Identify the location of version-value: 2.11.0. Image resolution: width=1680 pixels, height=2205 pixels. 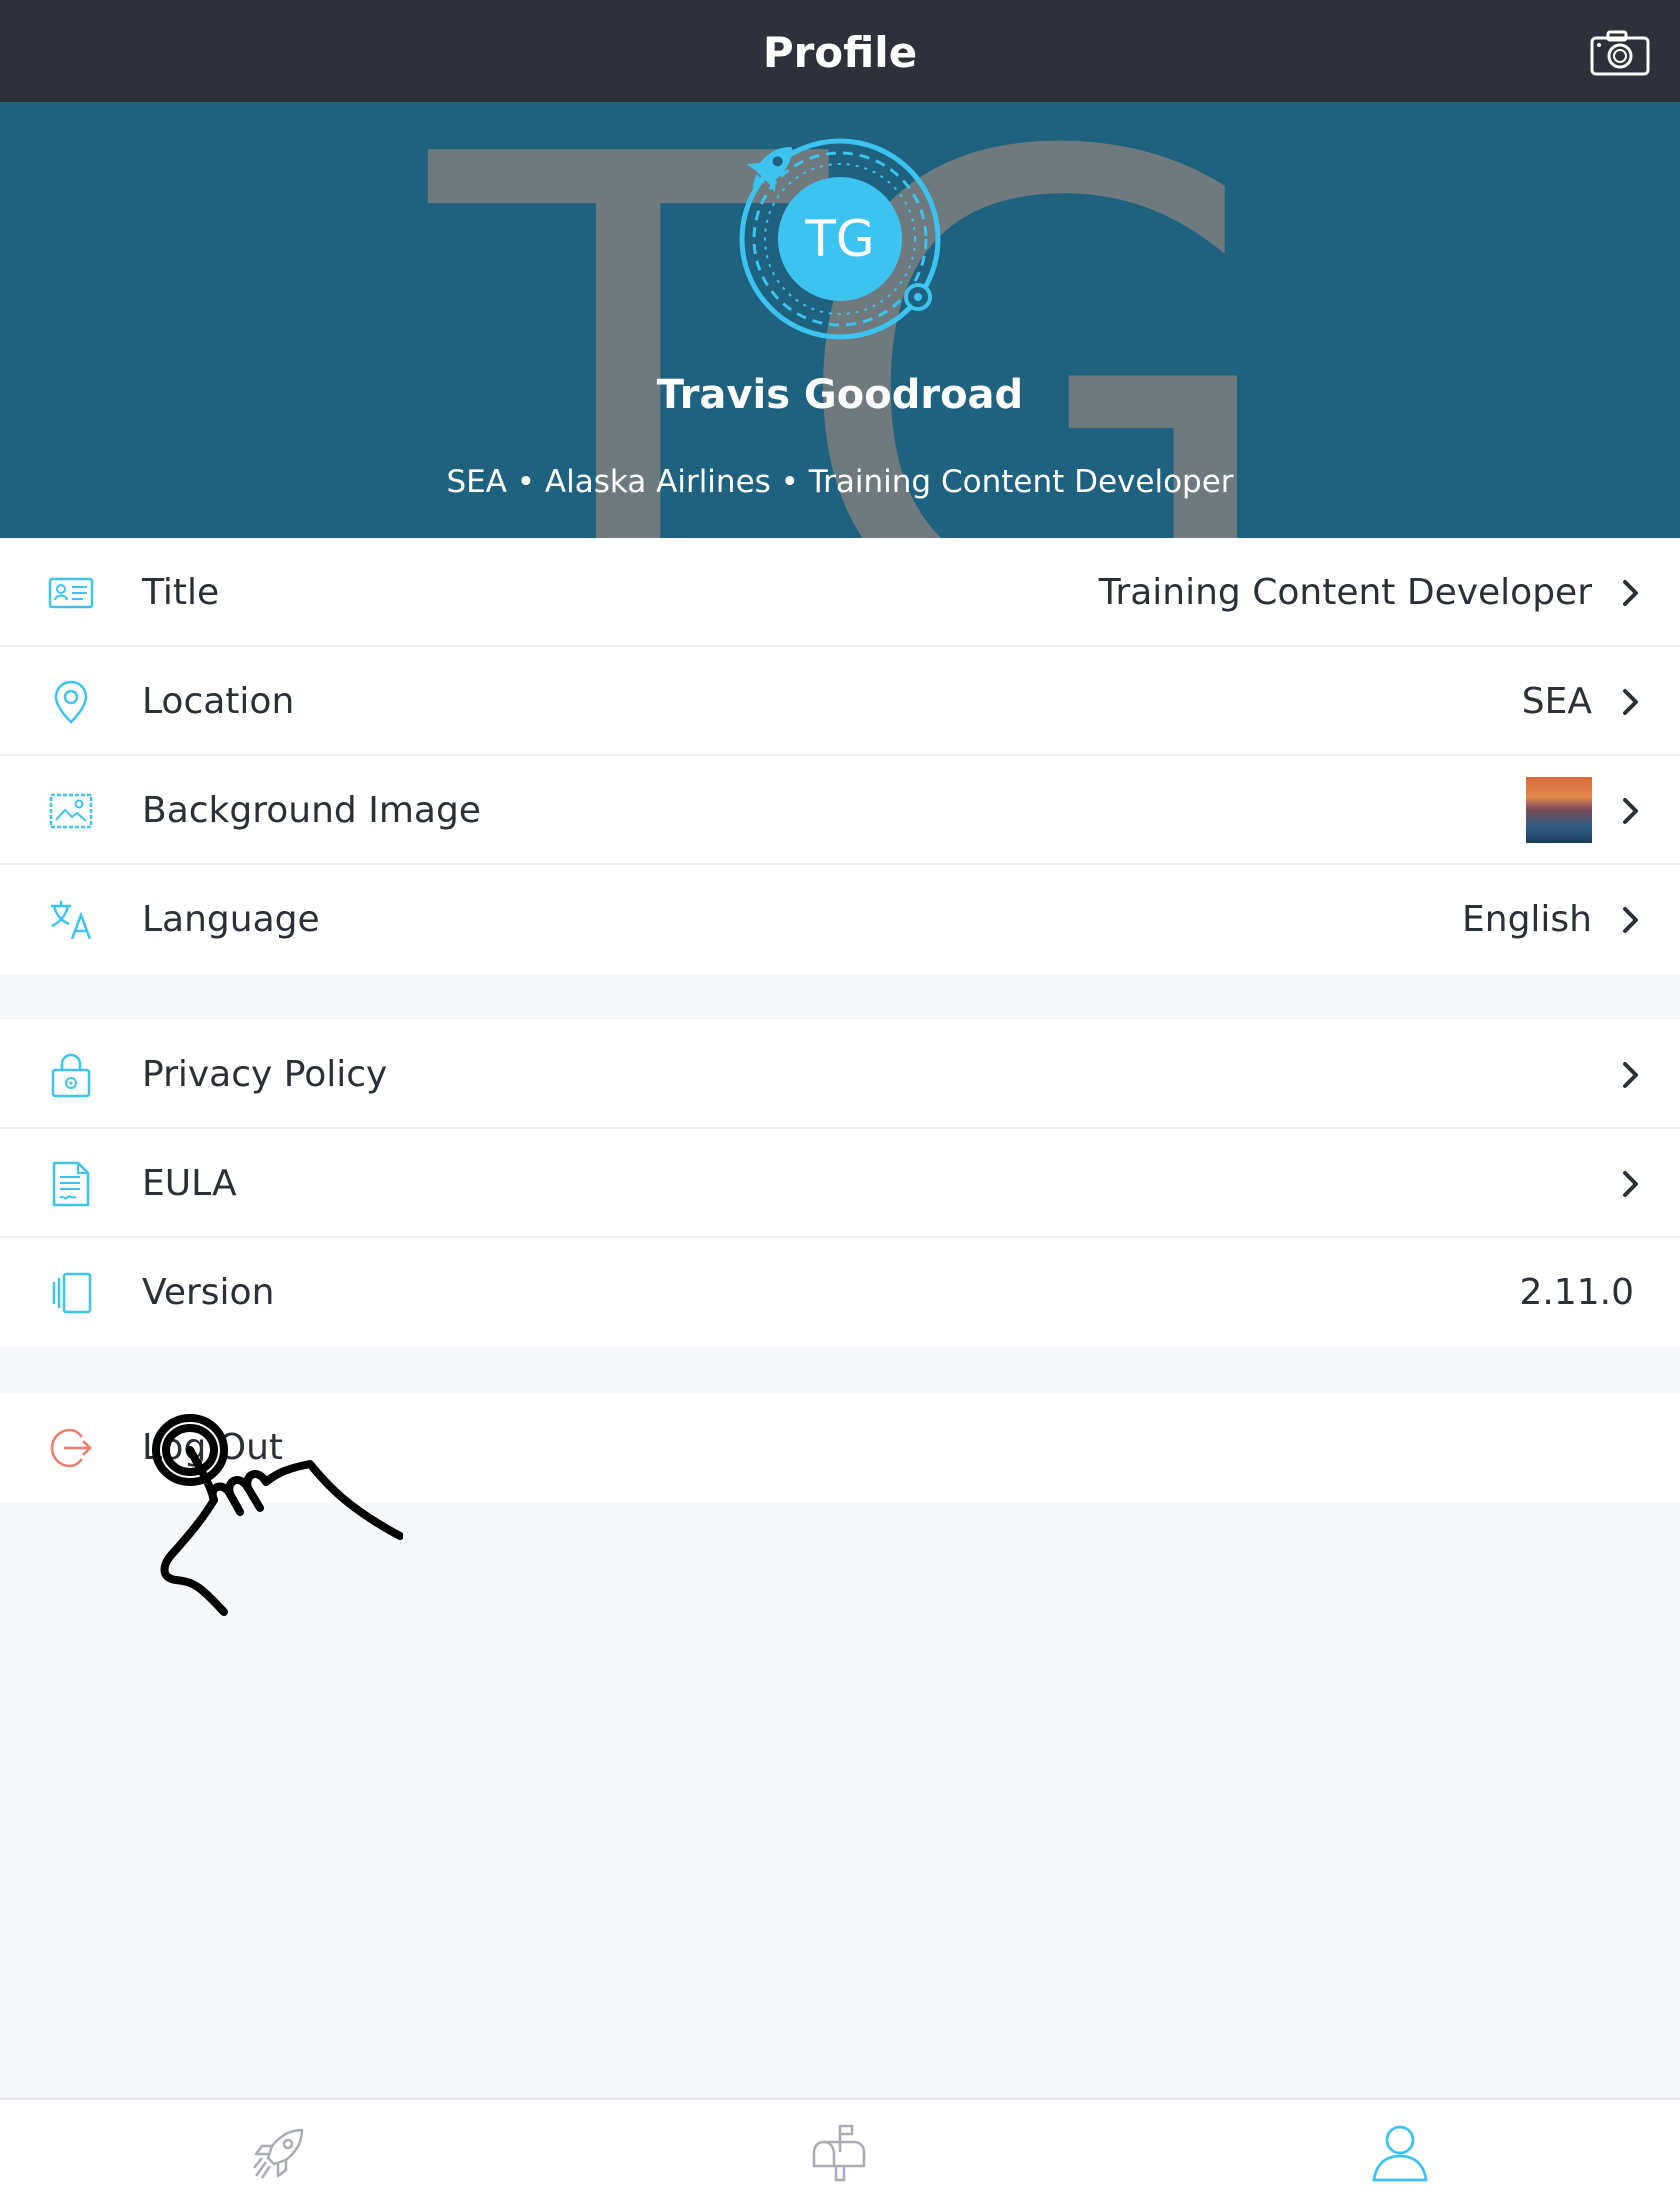
(1576, 1292).